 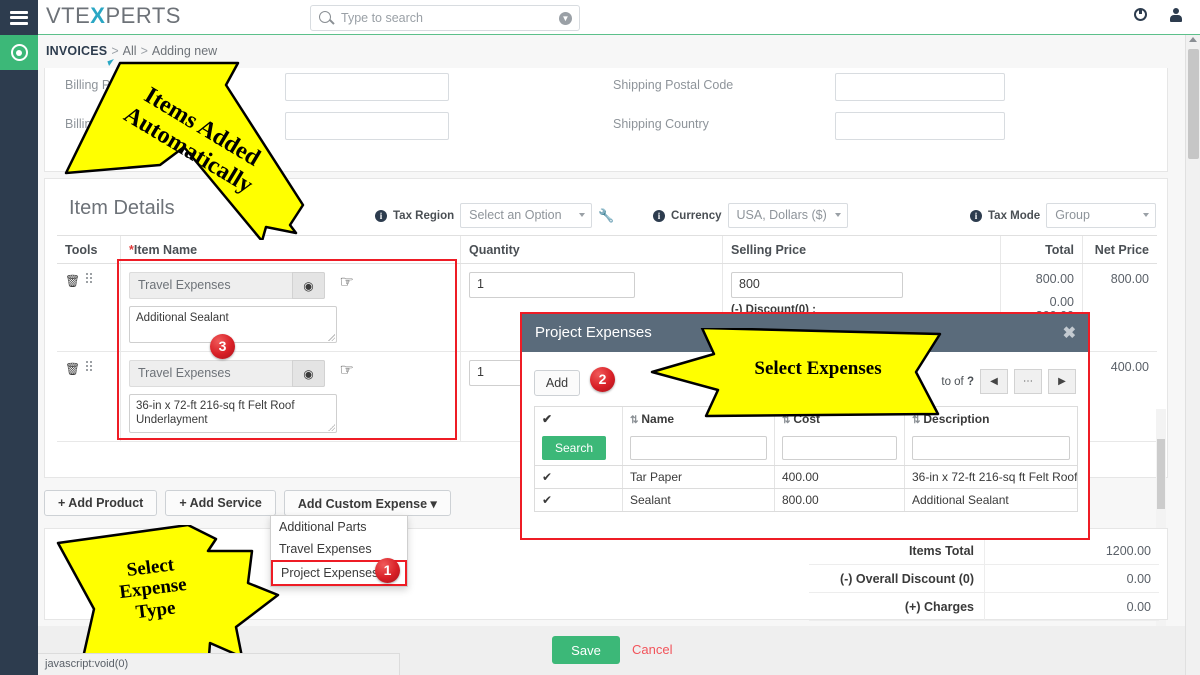 I want to click on totals-row: (-) Overall Discount (0) 0.00, so click(x=984, y=579).